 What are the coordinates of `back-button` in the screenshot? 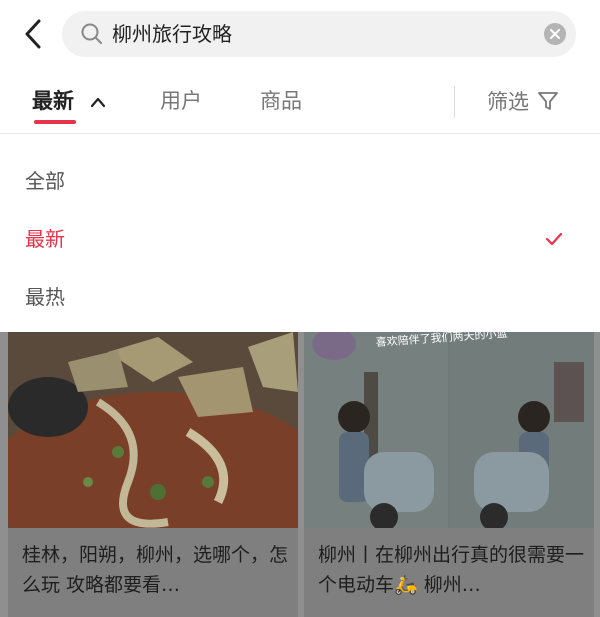 It's located at (33, 34).